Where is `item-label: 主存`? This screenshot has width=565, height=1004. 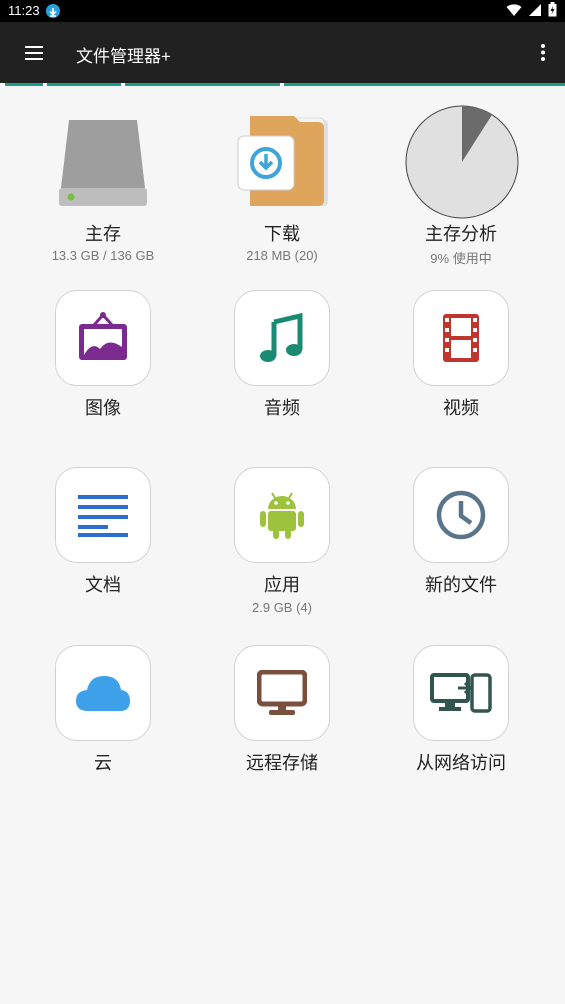
item-label: 主存 is located at coordinates (103, 234).